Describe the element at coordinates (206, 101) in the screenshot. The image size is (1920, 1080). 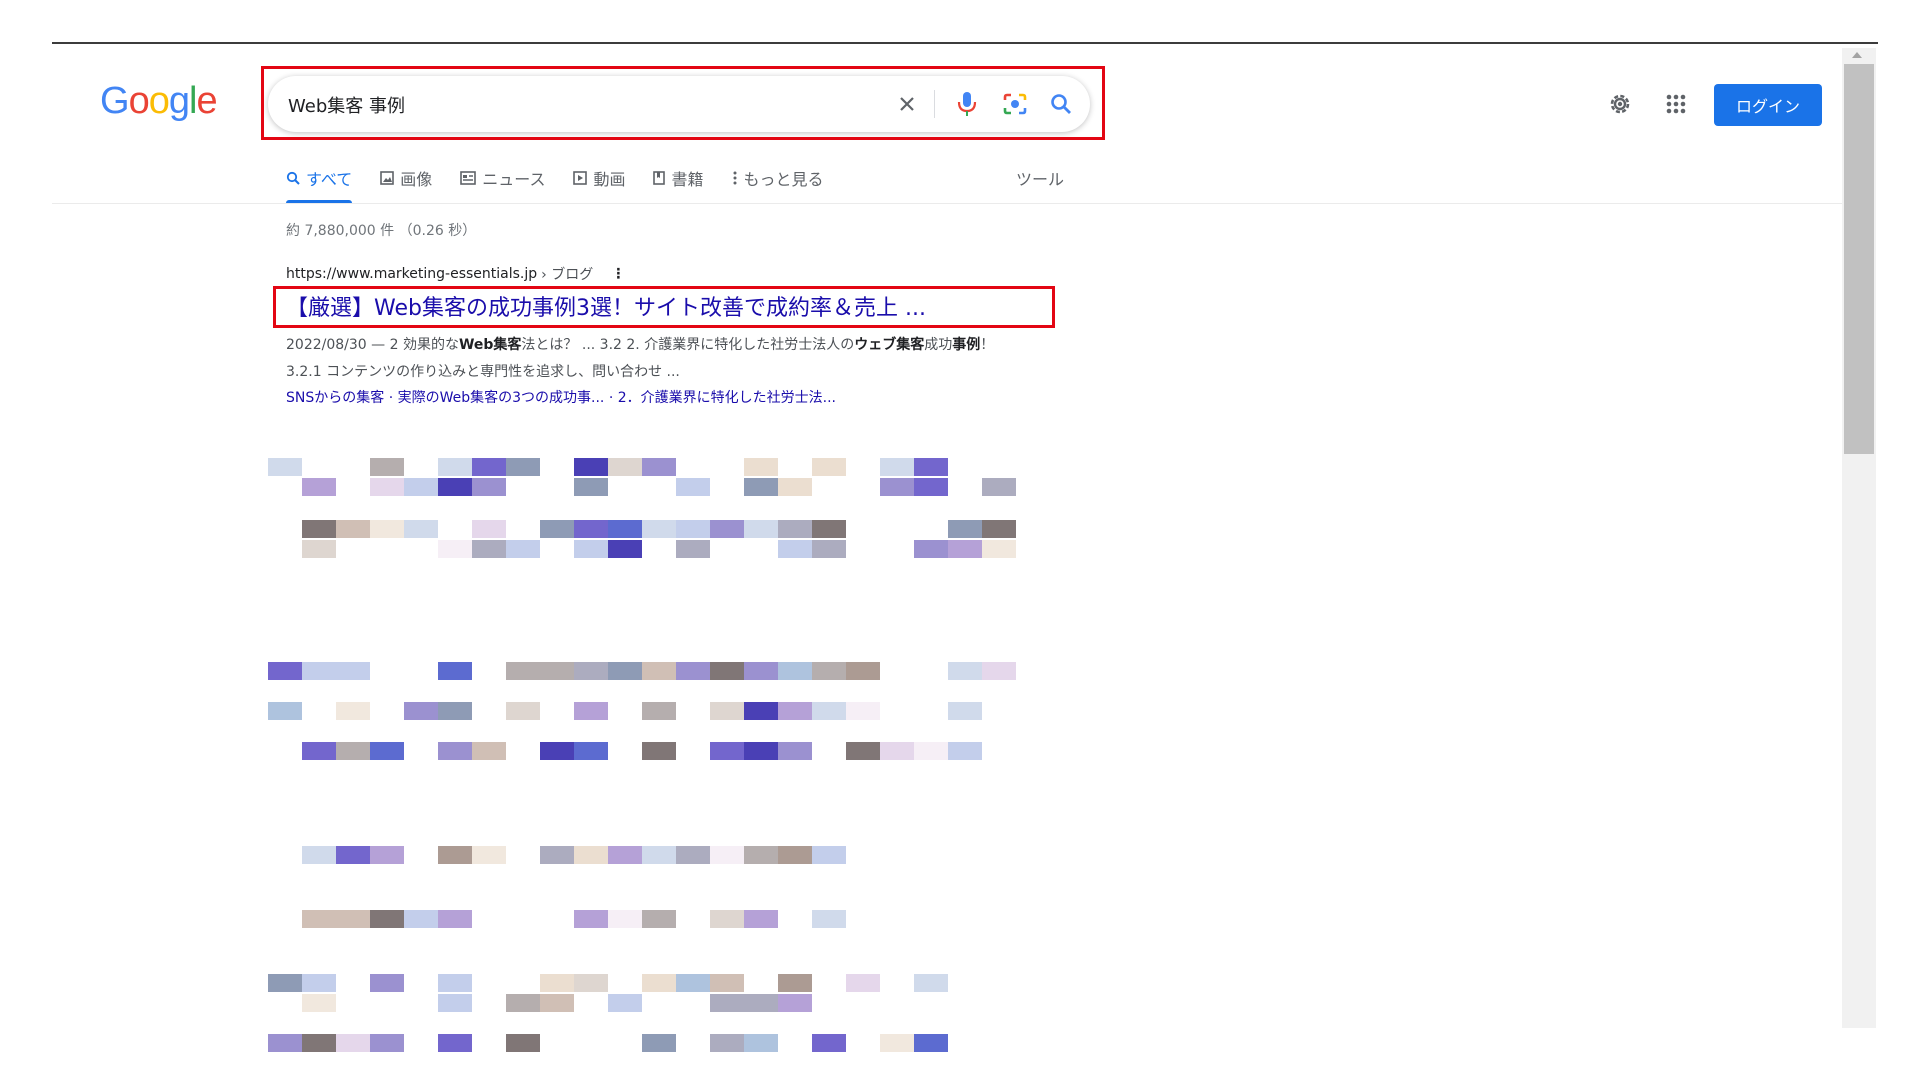
I see `logo-letter: e` at that location.